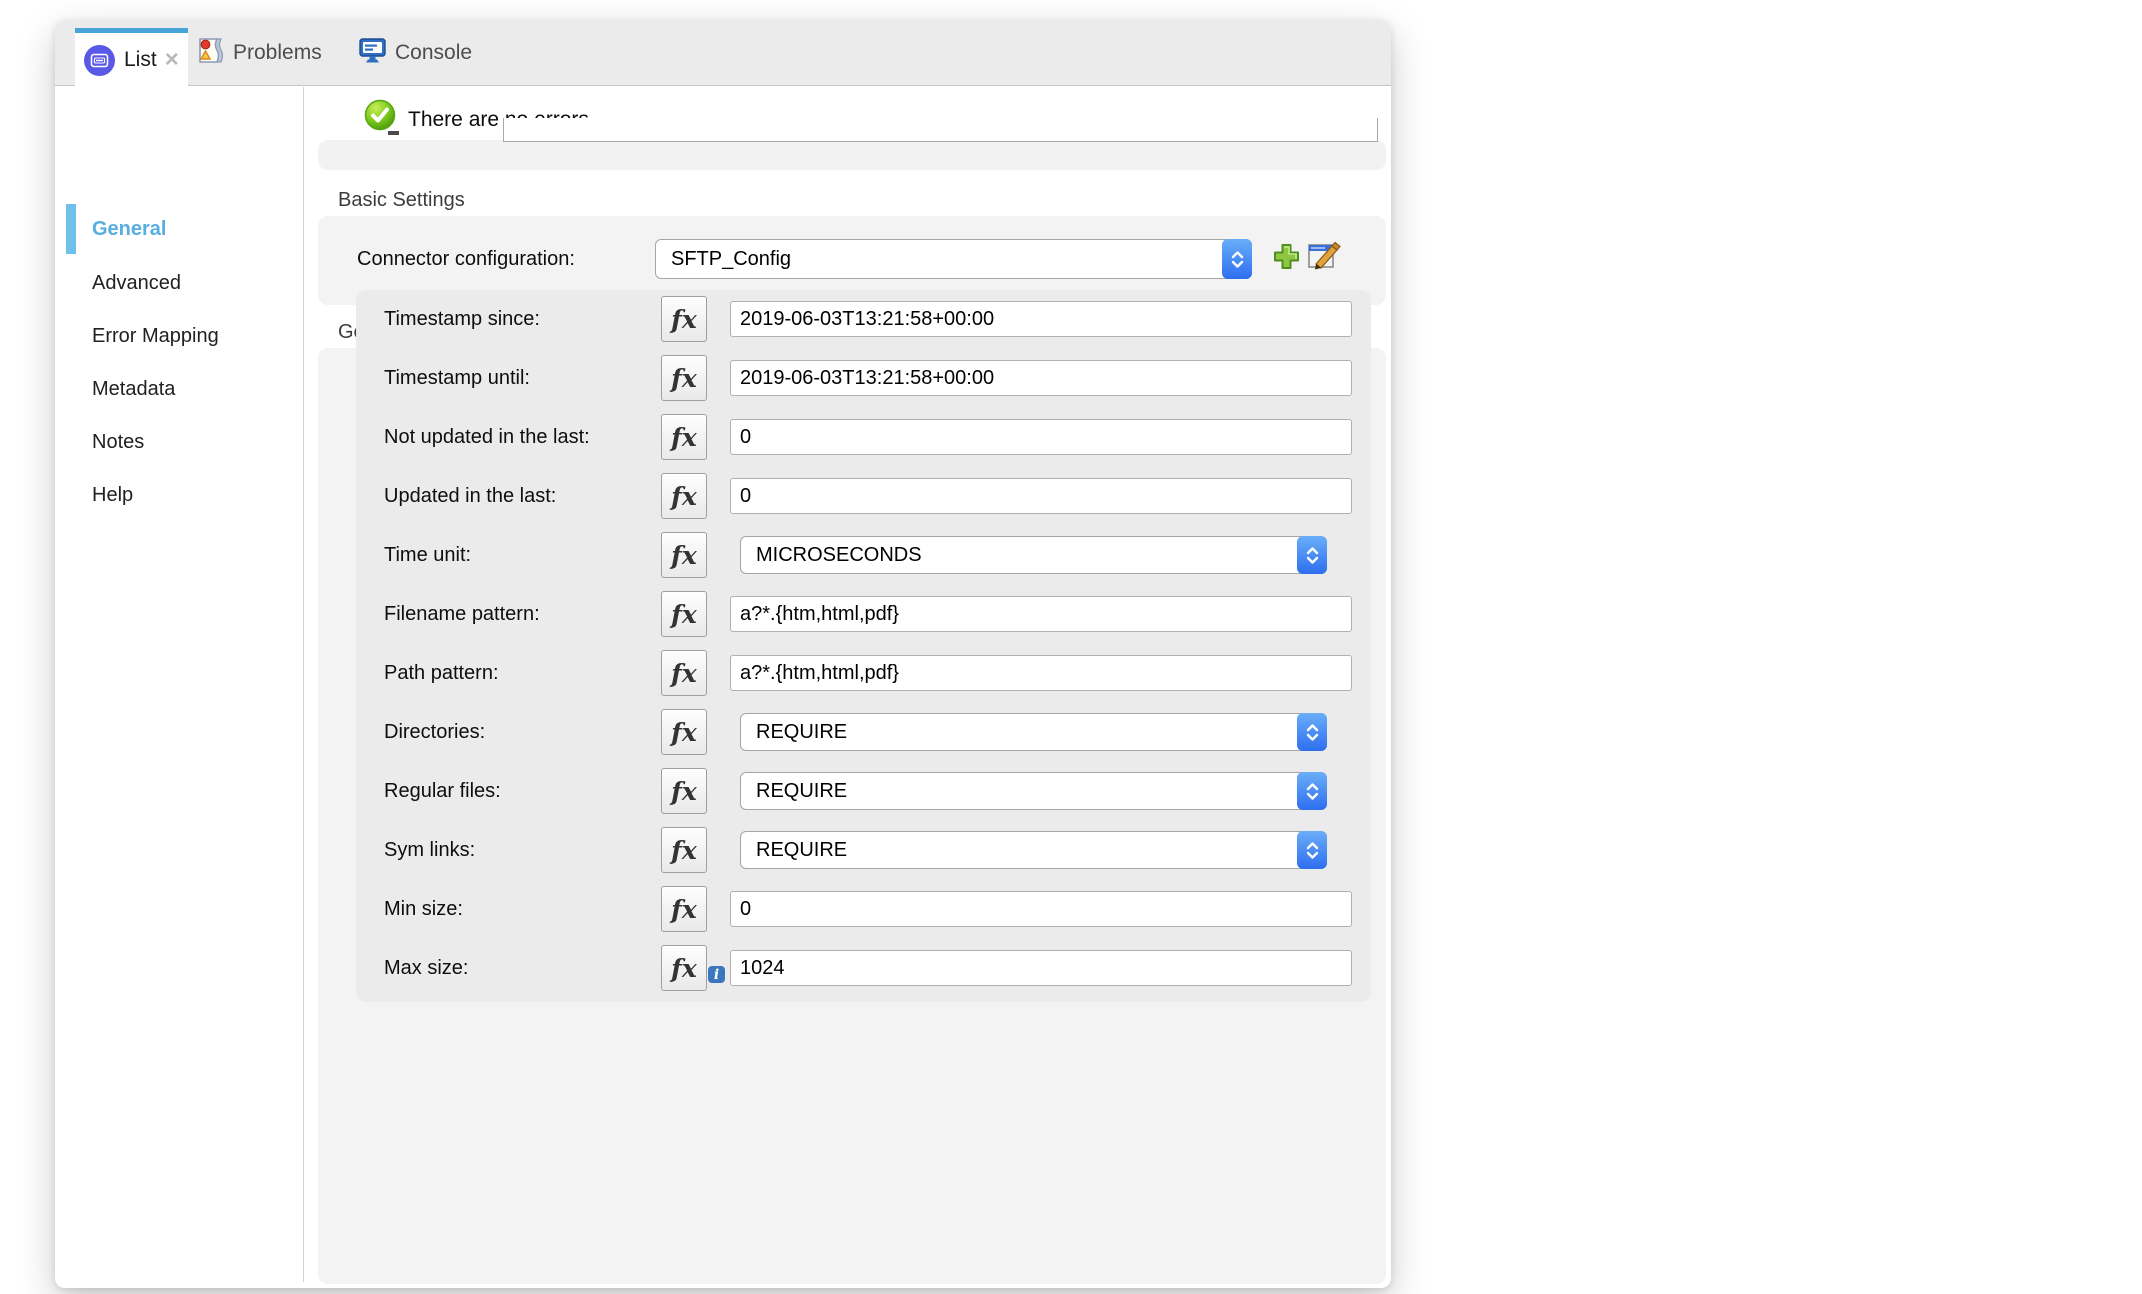  Describe the element at coordinates (401, 200) in the screenshot. I see `section-title-basic-settings: Basic Settings` at that location.